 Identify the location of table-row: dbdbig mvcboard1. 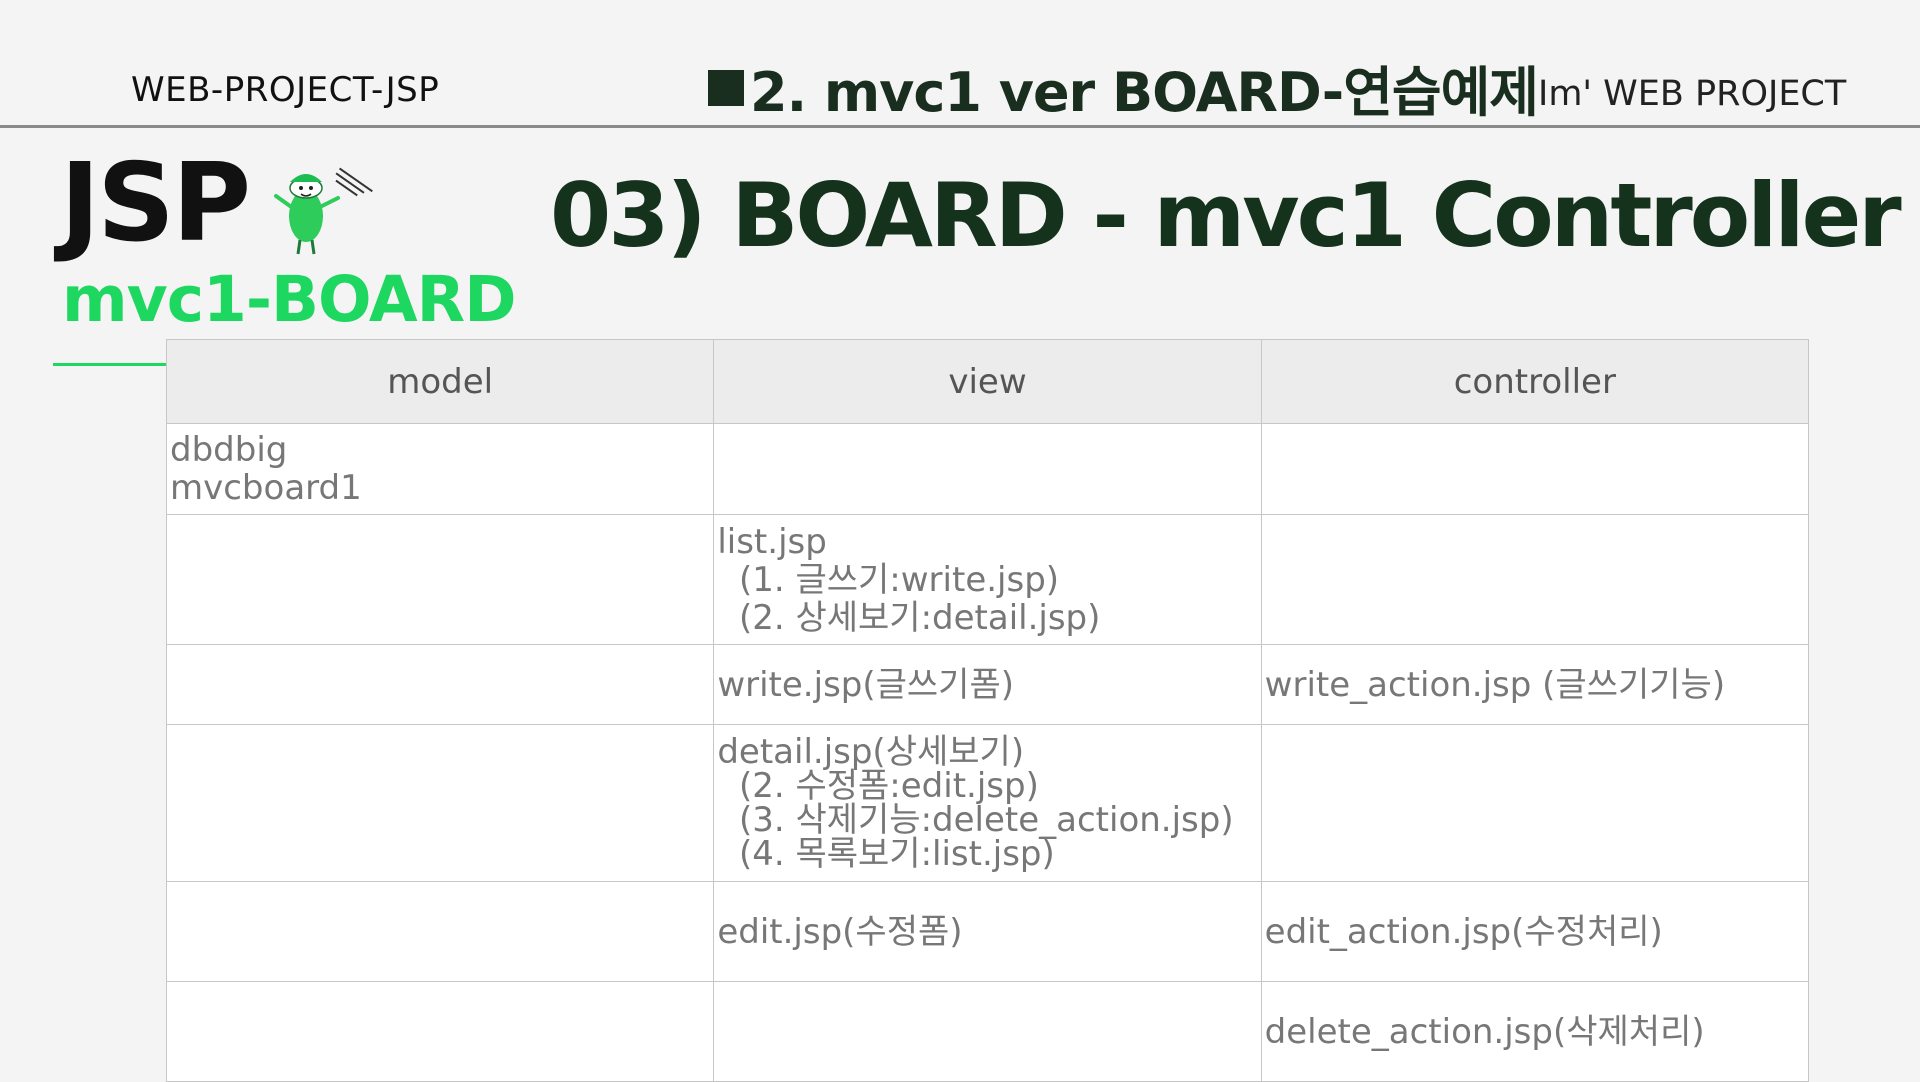
(987, 469).